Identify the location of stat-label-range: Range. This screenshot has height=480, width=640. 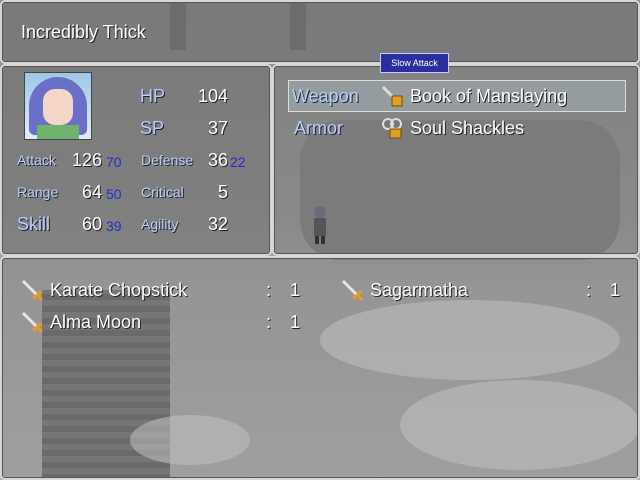
(38, 192).